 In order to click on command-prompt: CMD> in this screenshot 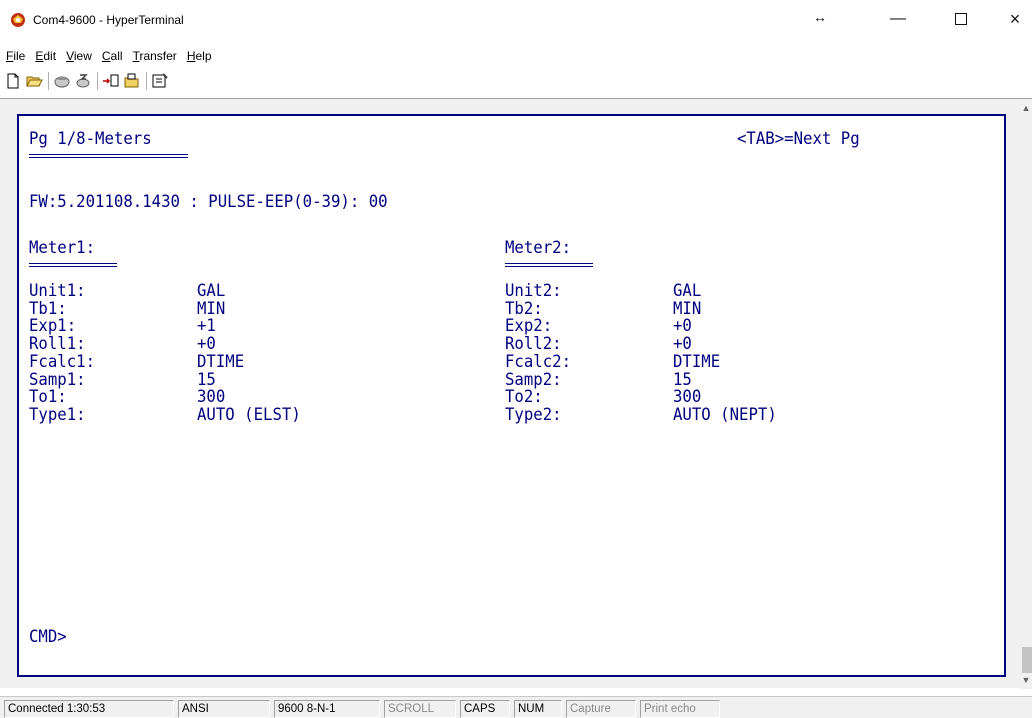, I will do `click(48, 636)`.